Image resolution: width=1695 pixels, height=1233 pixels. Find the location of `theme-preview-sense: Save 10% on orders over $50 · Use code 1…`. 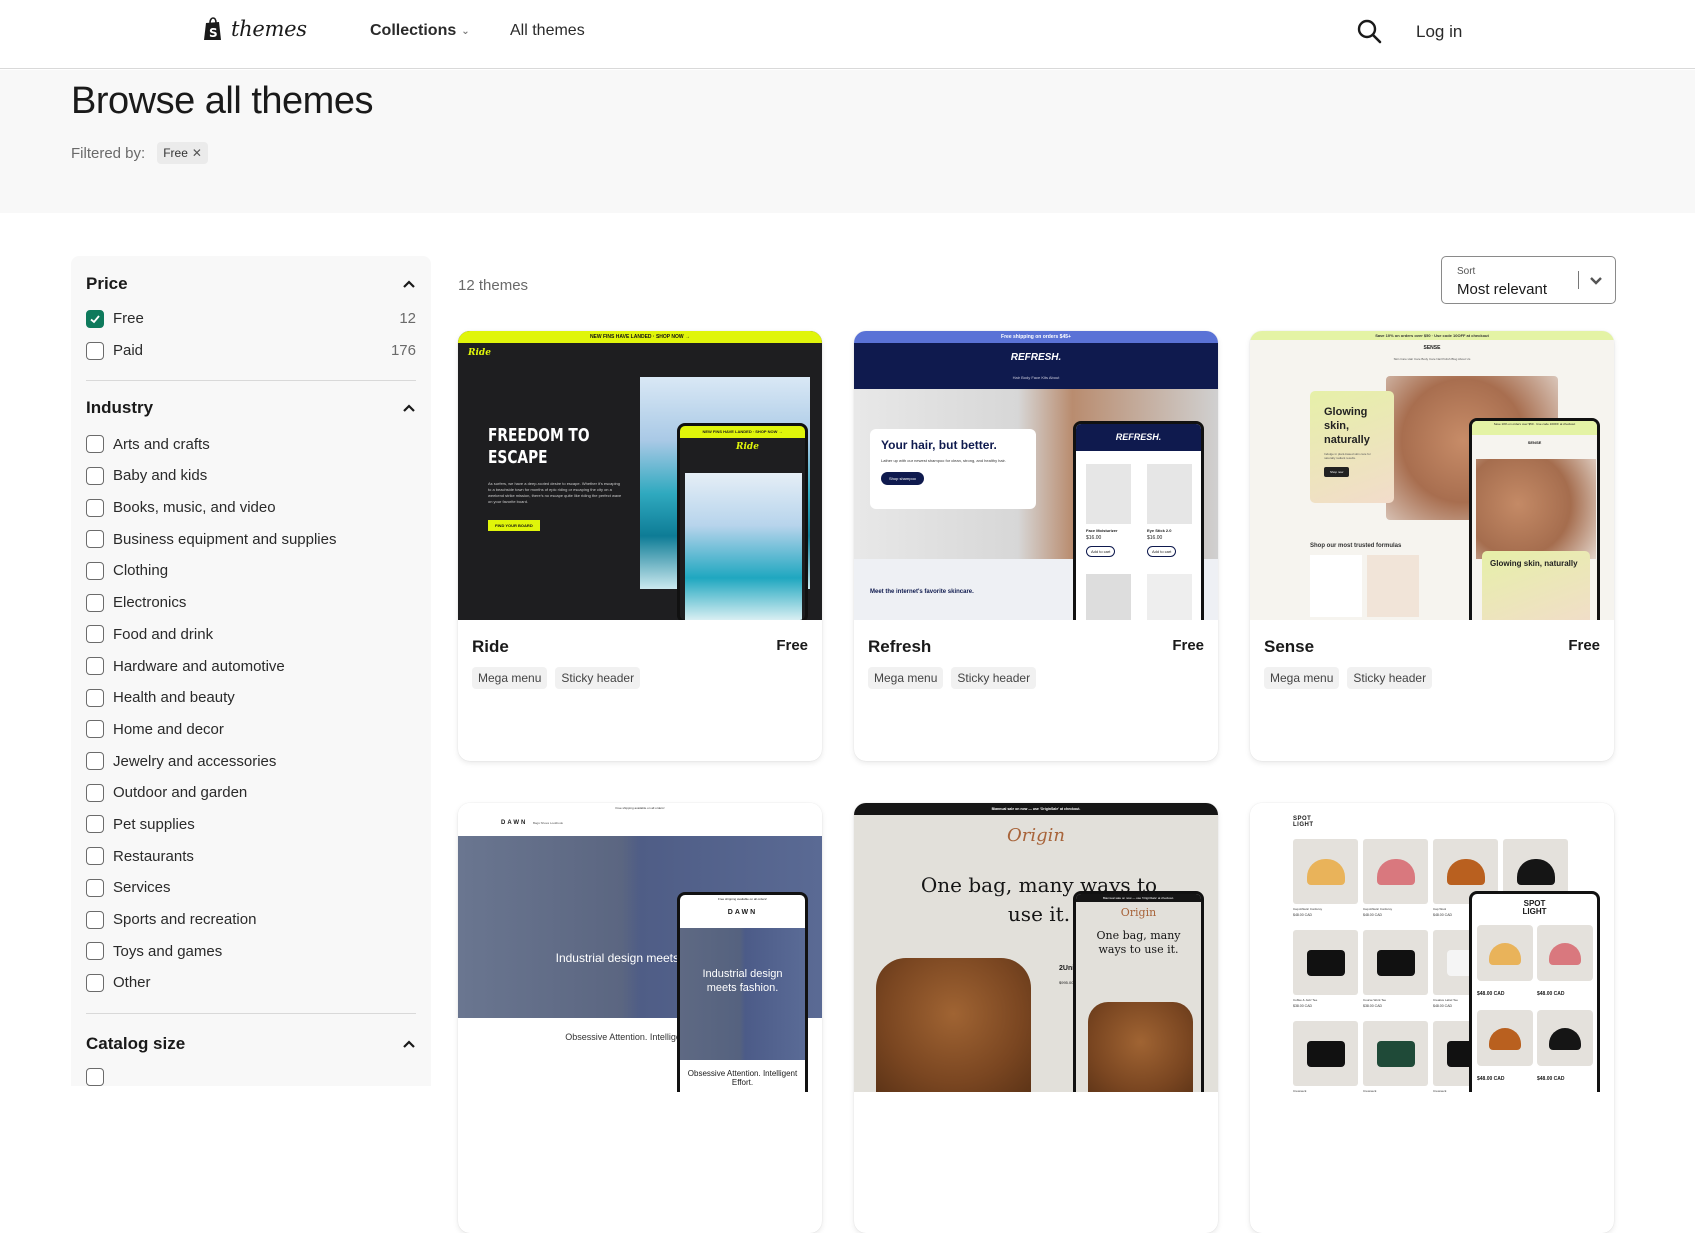

theme-preview-sense: Save 10% on orders over $50 · Use code 1… is located at coordinates (1432, 475).